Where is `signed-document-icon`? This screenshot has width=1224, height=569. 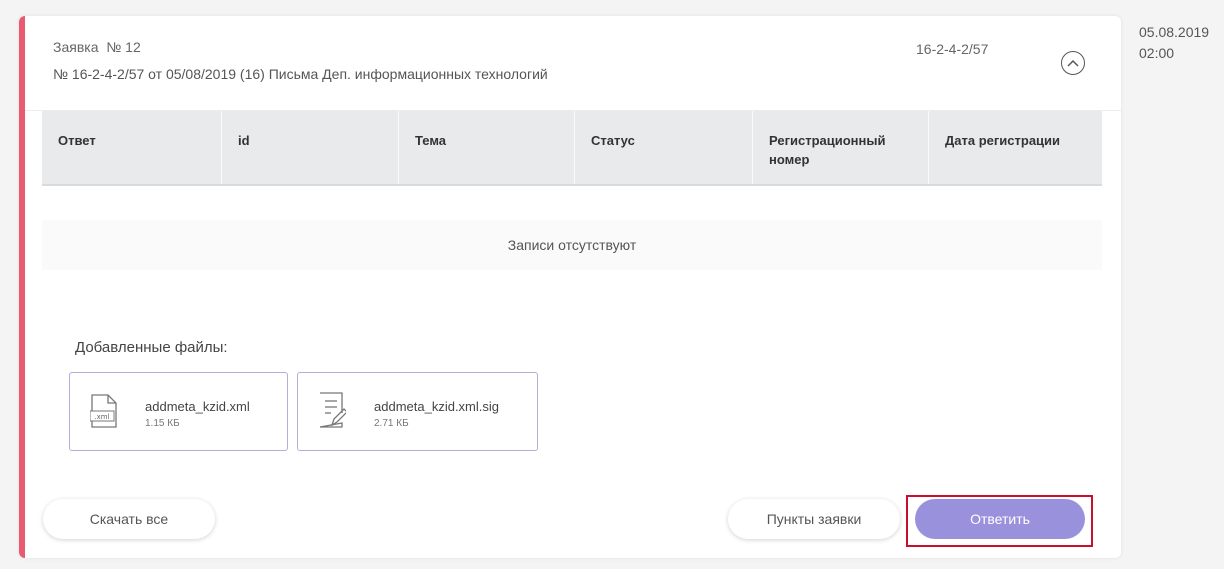 signed-document-icon is located at coordinates (332, 410).